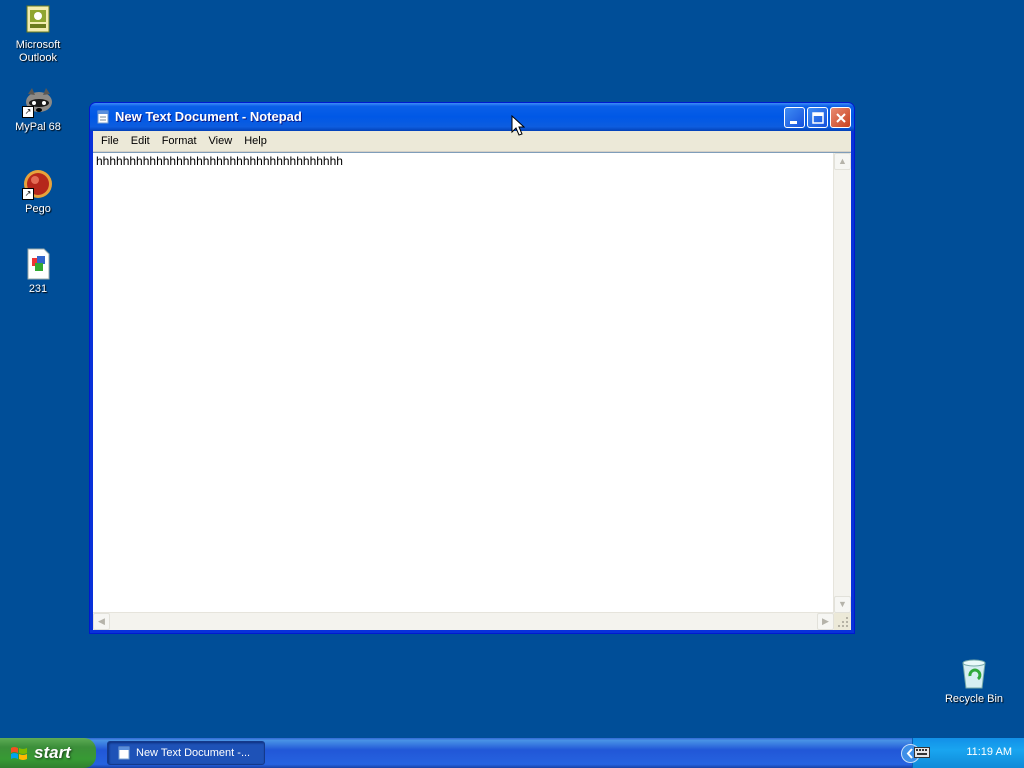 The image size is (1024, 768). I want to click on scroll-down-icon: ▼, so click(842, 604).